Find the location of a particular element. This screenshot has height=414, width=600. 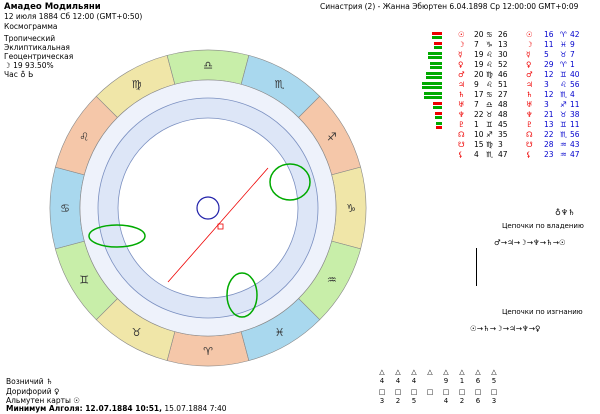

planet-cell: ♐ is located at coordinates (489, 134).